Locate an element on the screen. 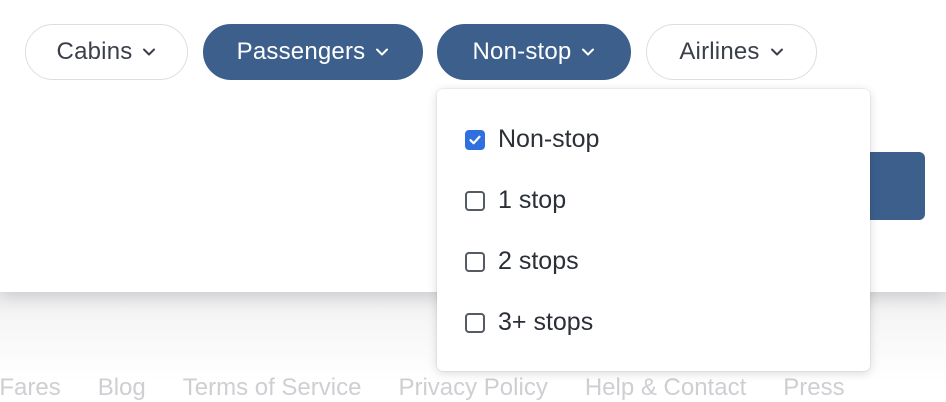  checkmark-icon is located at coordinates (475, 139).